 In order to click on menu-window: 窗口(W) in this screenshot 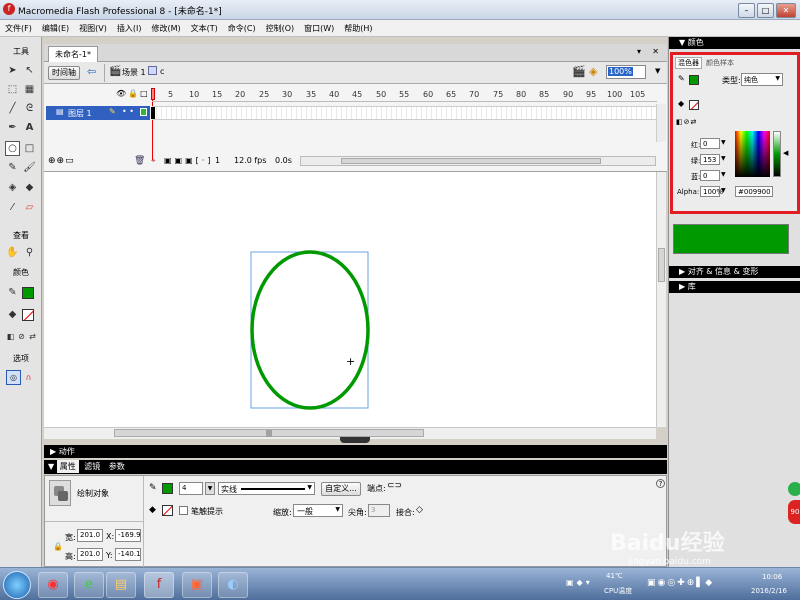, I will do `click(319, 27)`.